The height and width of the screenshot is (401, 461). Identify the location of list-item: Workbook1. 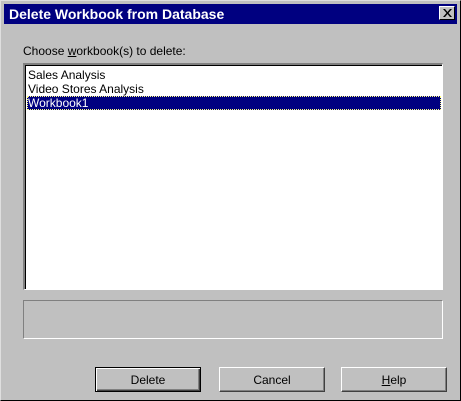
(234, 103).